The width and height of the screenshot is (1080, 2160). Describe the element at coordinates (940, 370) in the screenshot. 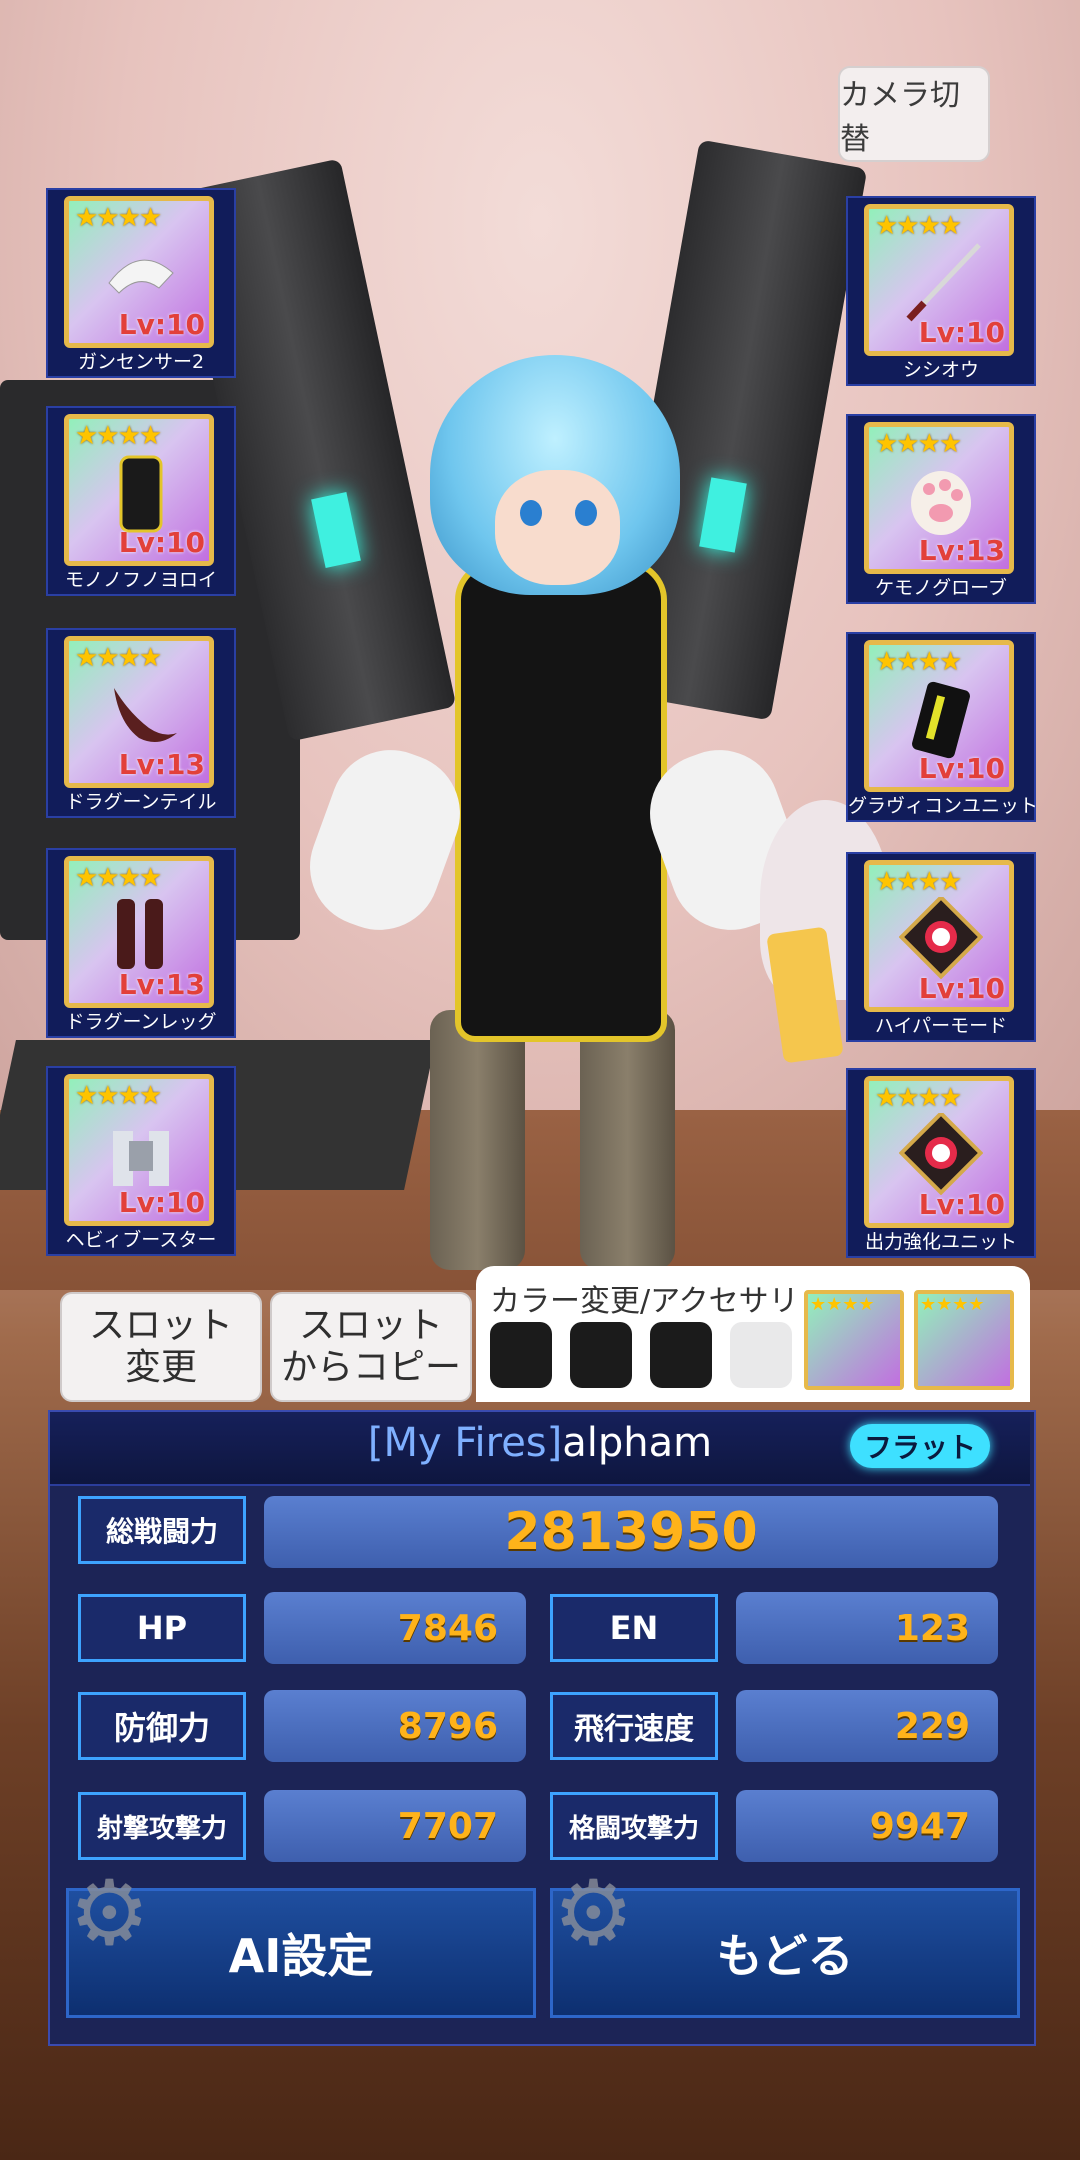

I see `item-name: シシオウ` at that location.